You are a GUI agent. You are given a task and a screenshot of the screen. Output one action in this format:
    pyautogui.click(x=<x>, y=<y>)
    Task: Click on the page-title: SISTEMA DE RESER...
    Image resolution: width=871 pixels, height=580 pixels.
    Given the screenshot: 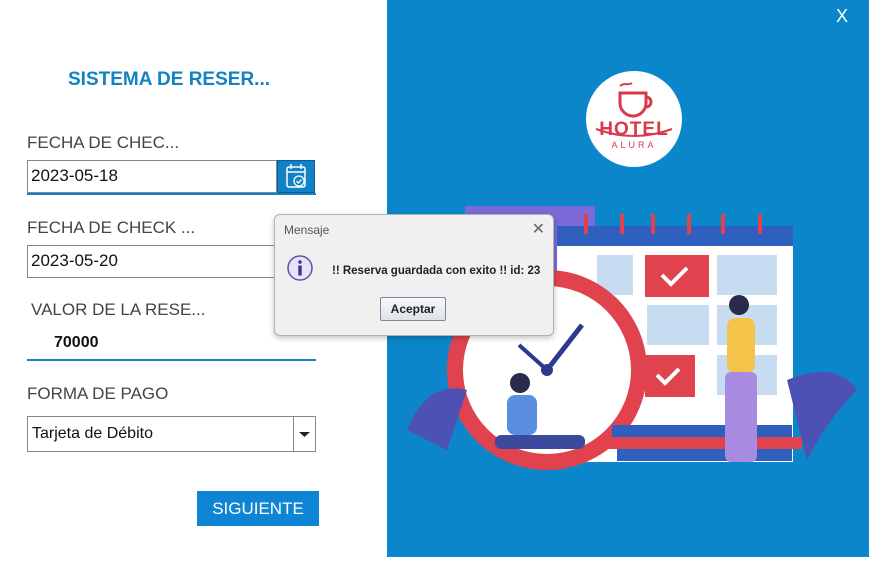 What is the action you would take?
    pyautogui.click(x=169, y=79)
    